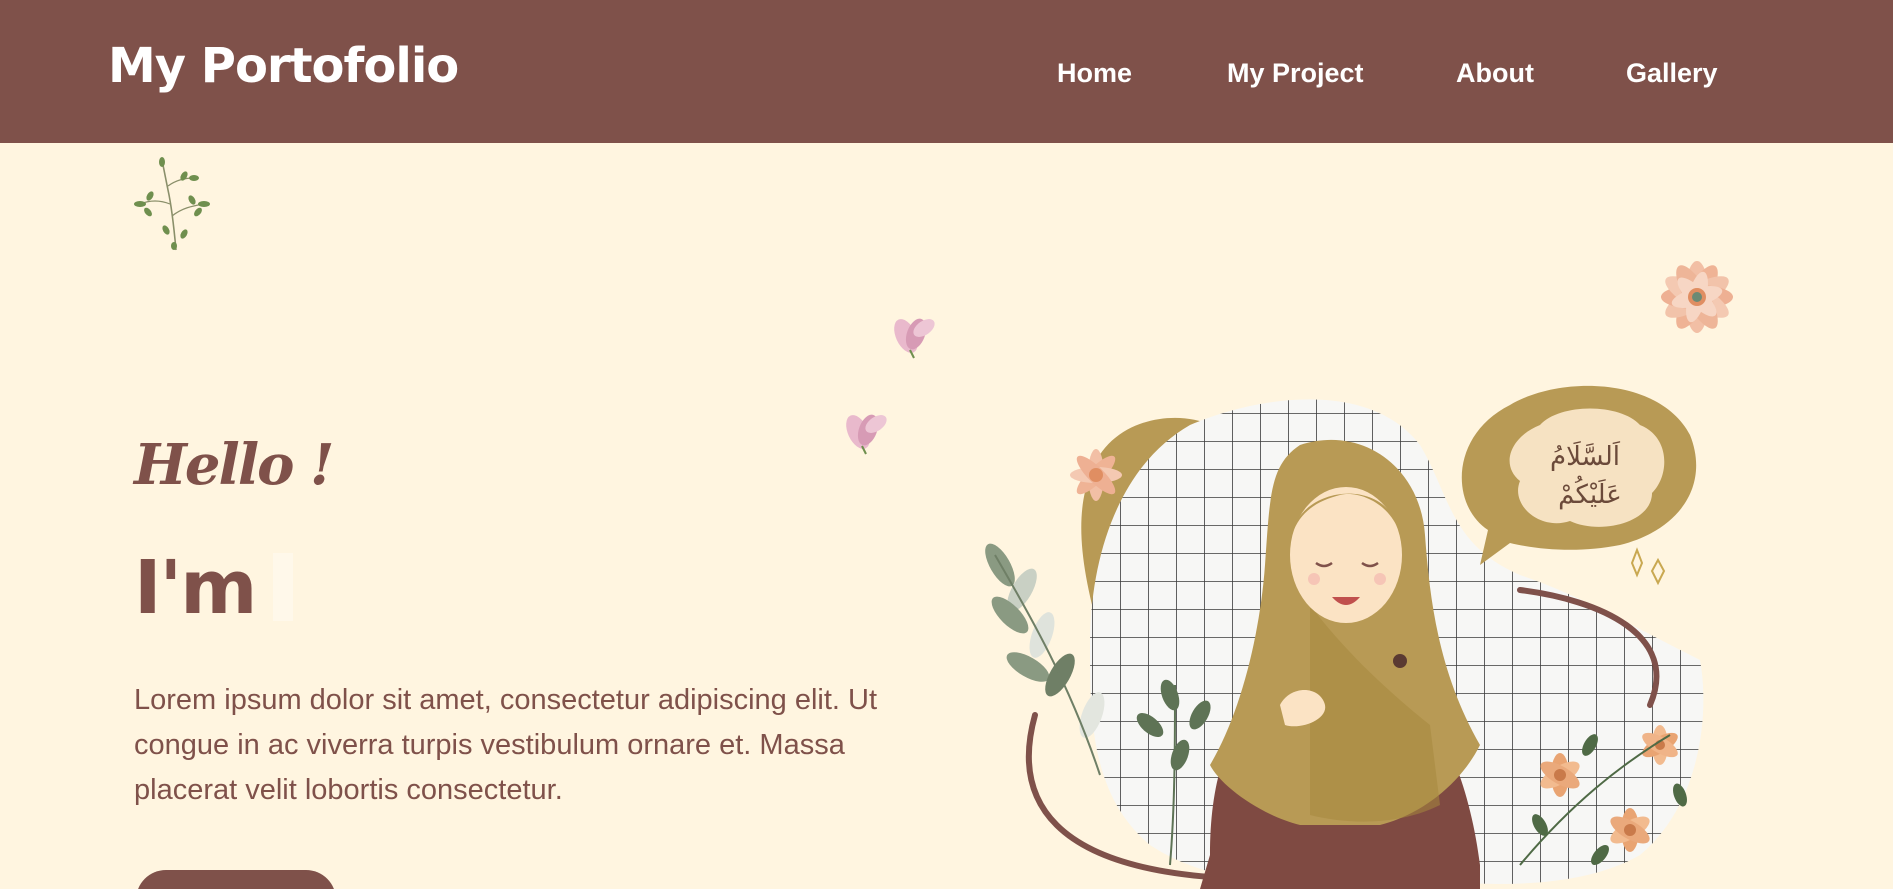  I want to click on greeting-heading: Hello !, so click(234, 465).